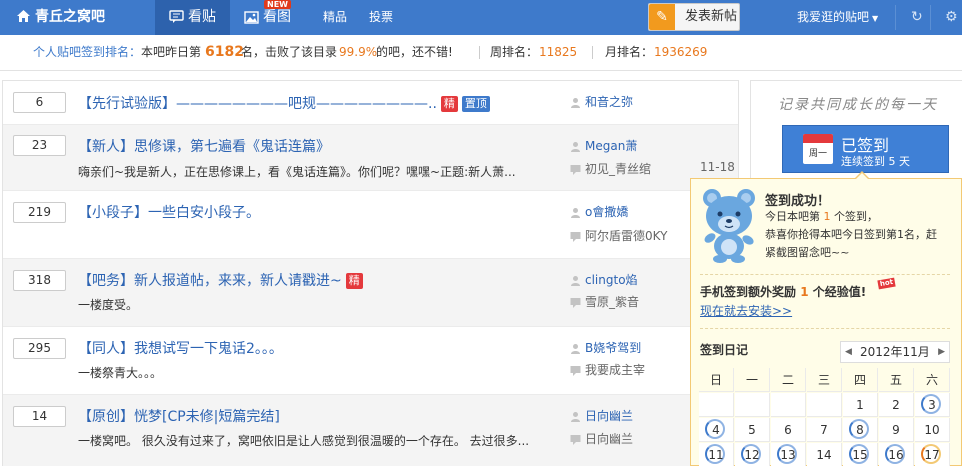 The image size is (962, 466). What do you see at coordinates (788, 454) in the screenshot?
I see `calendar-day: 13` at bounding box center [788, 454].